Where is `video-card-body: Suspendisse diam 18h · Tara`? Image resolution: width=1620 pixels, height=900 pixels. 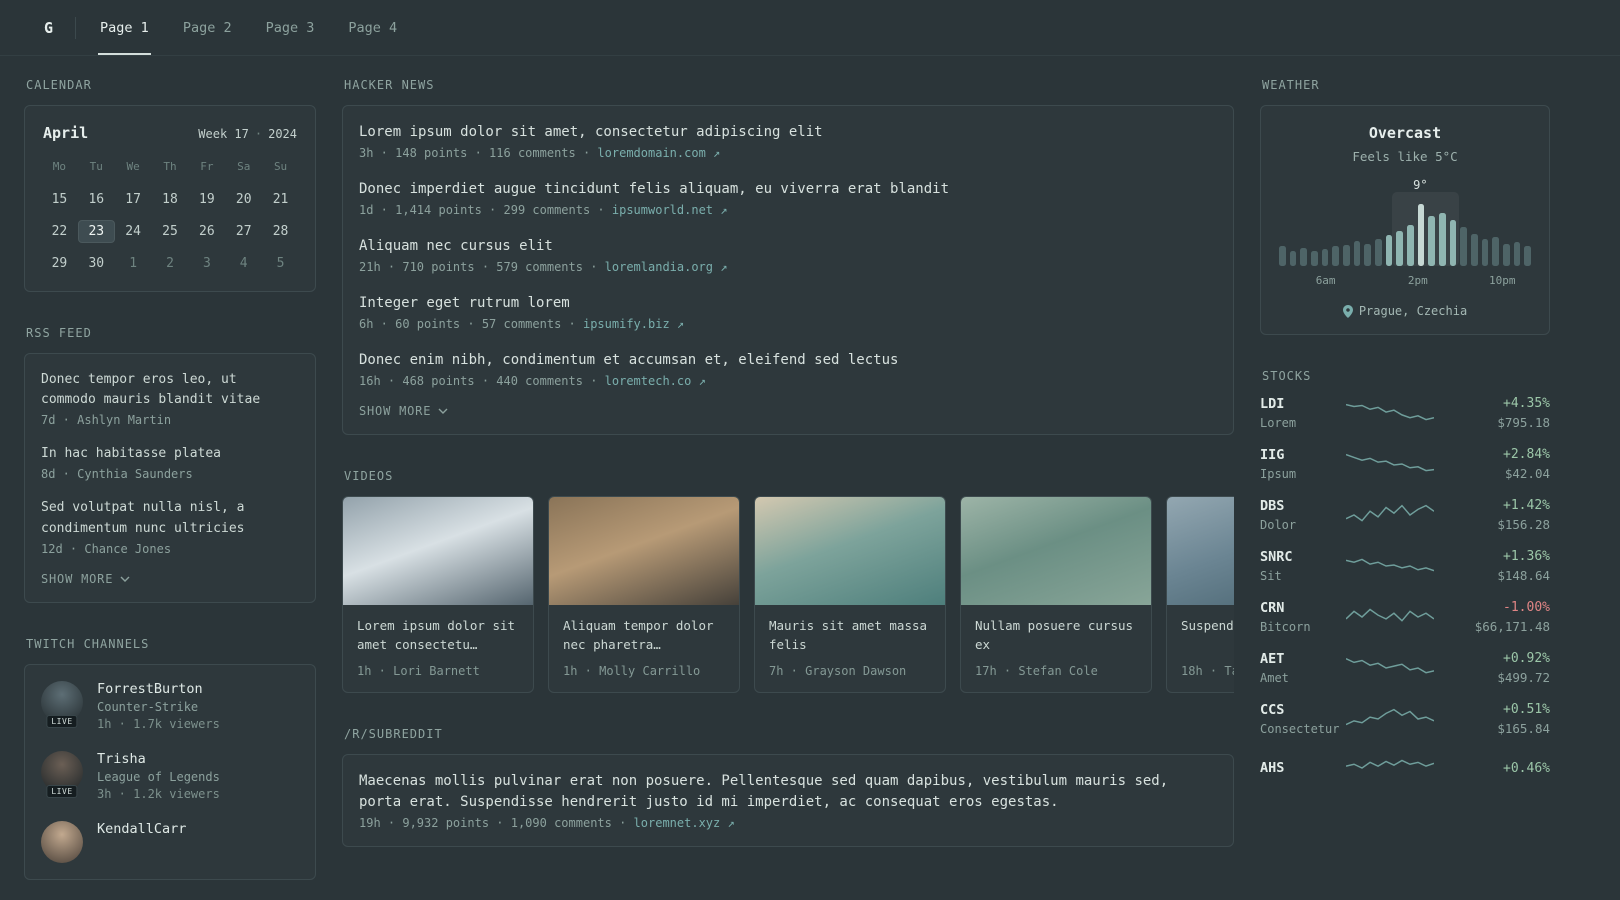 video-card-body: Suspendisse diam 18h · Tara is located at coordinates (1200, 648).